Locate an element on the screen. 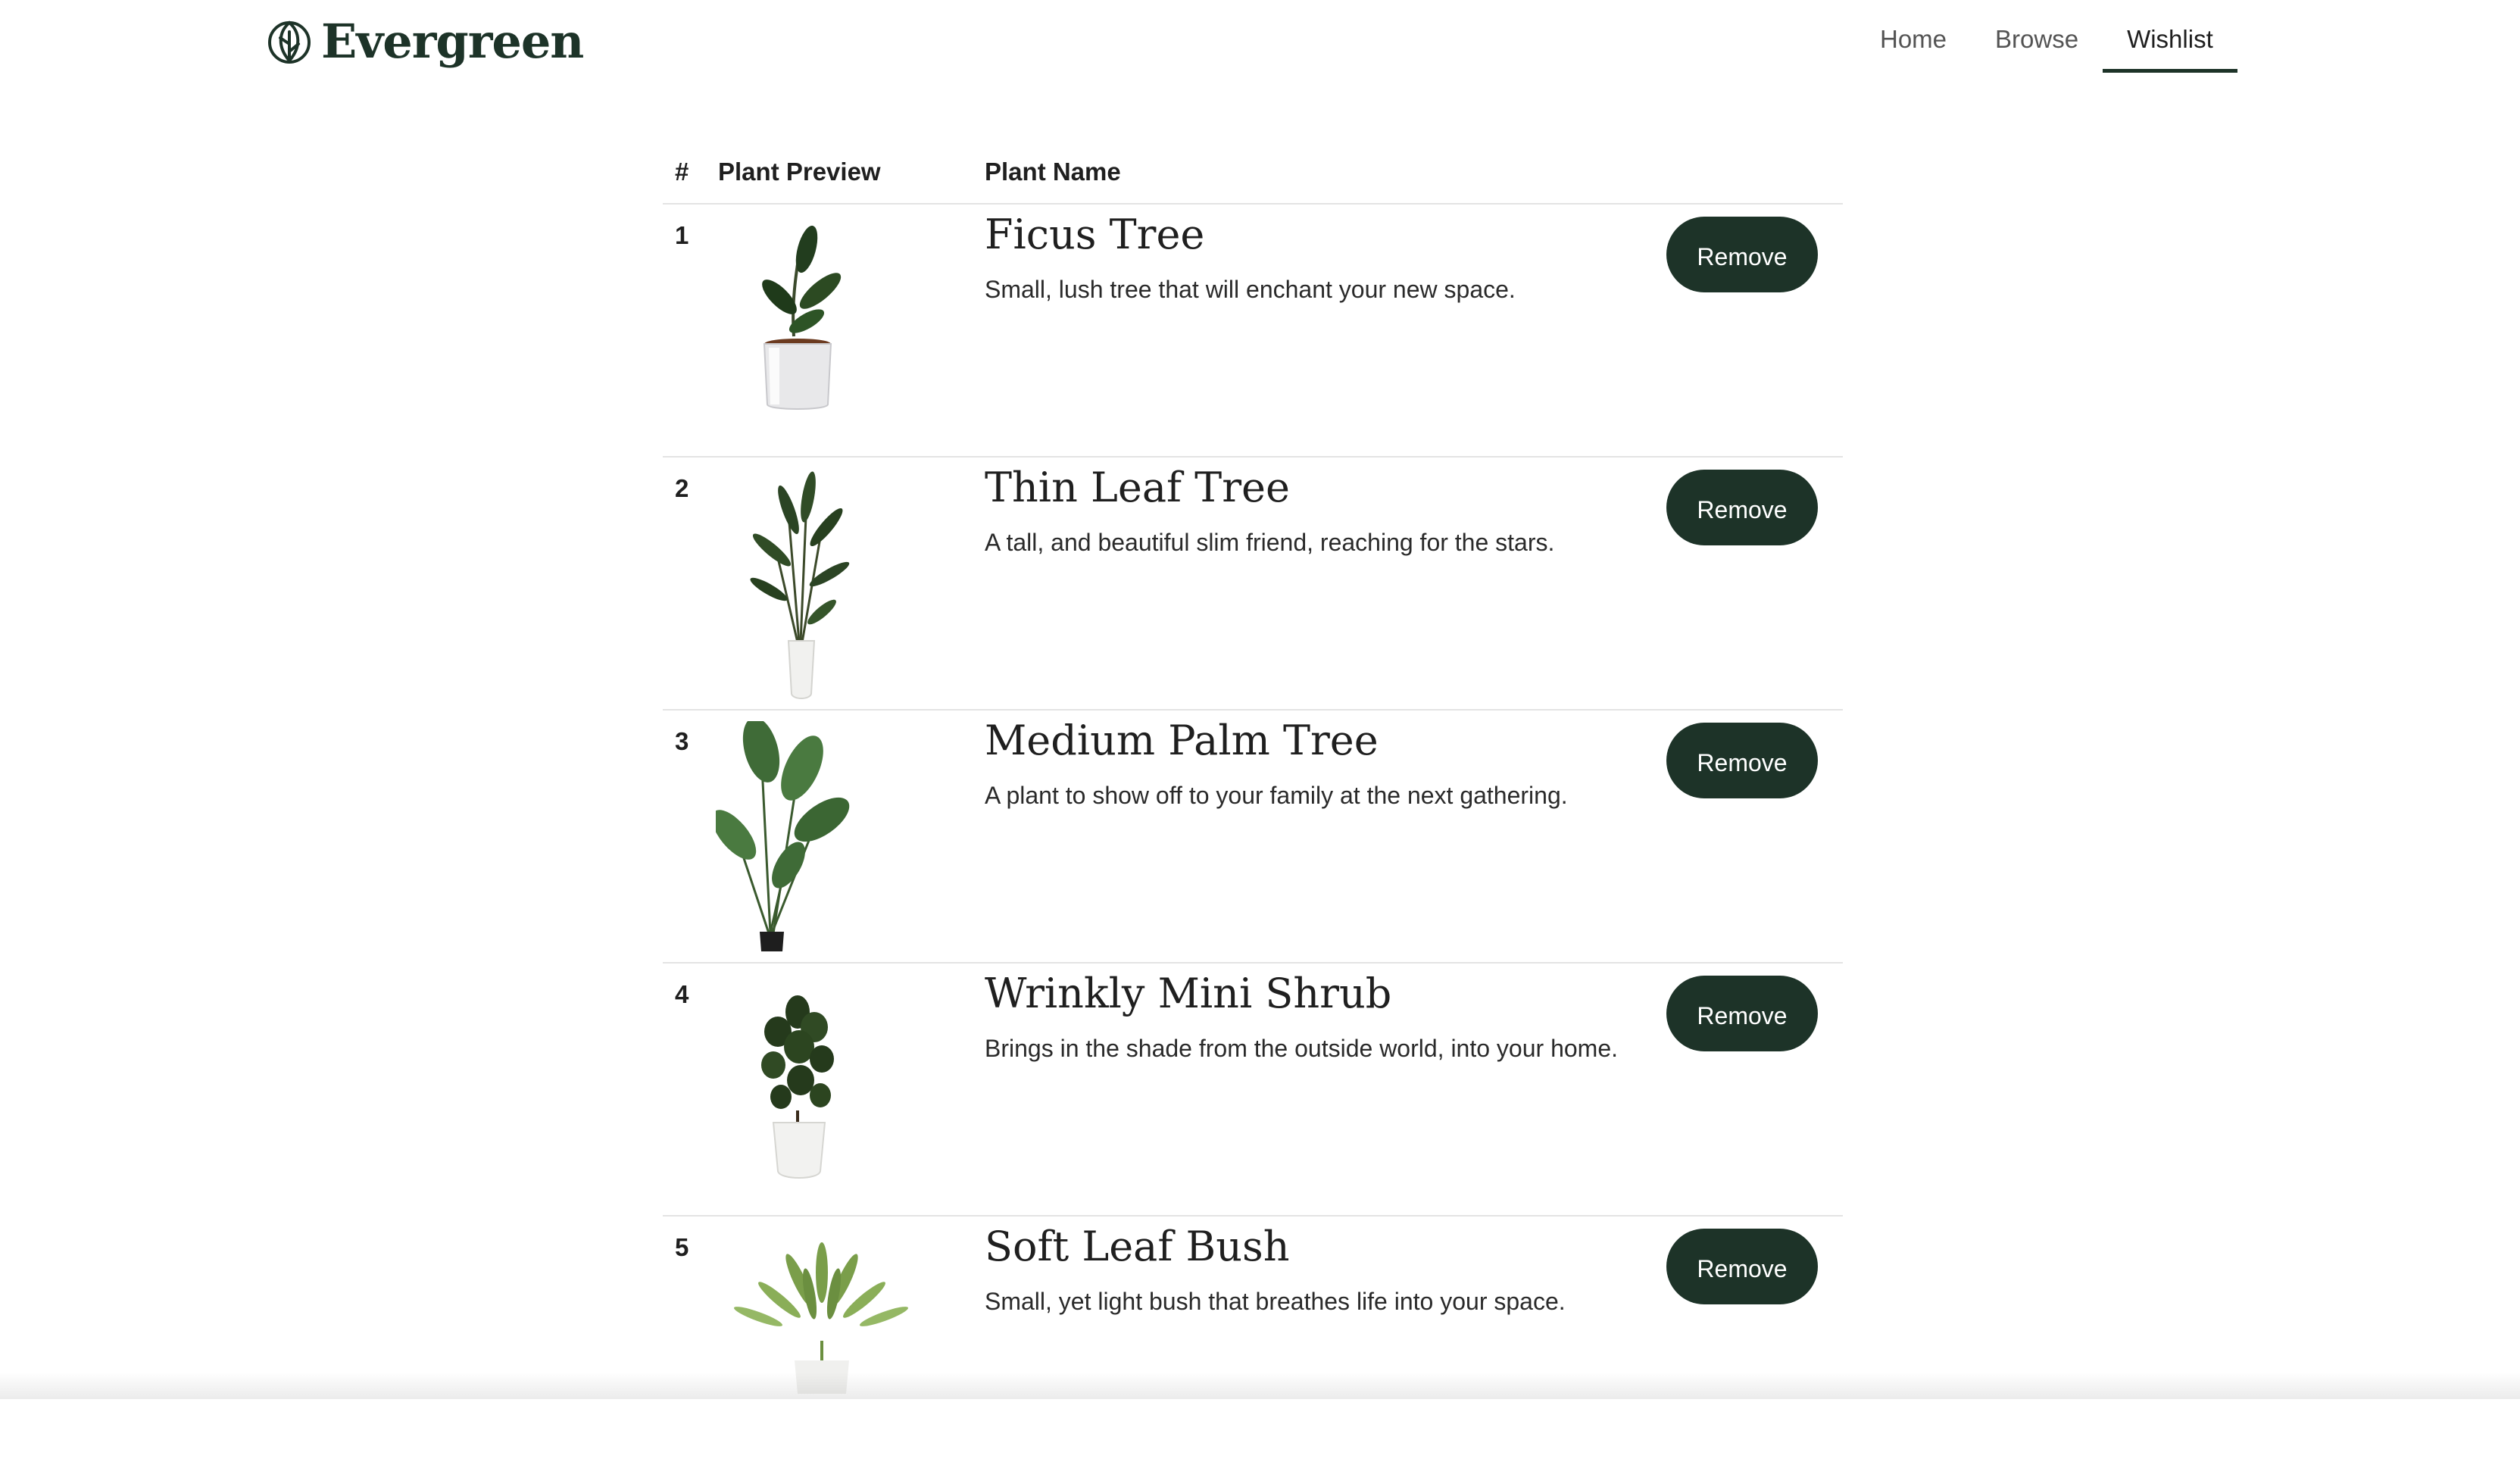 This screenshot has width=2520, height=1468. brand-name: Evergreen is located at coordinates (452, 41).